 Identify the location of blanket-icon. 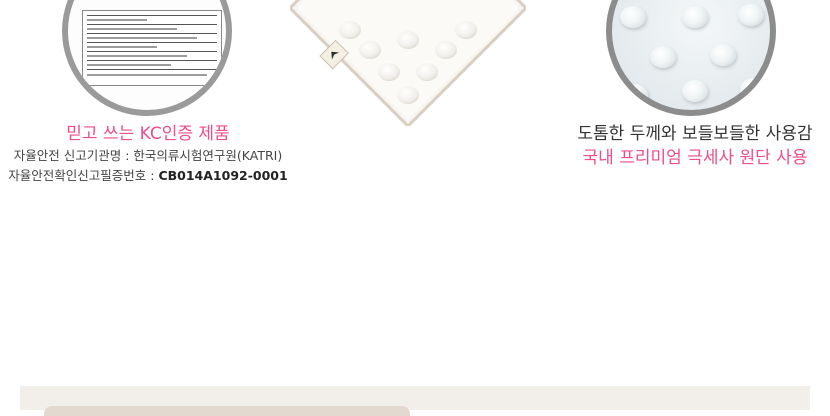
(408, 63).